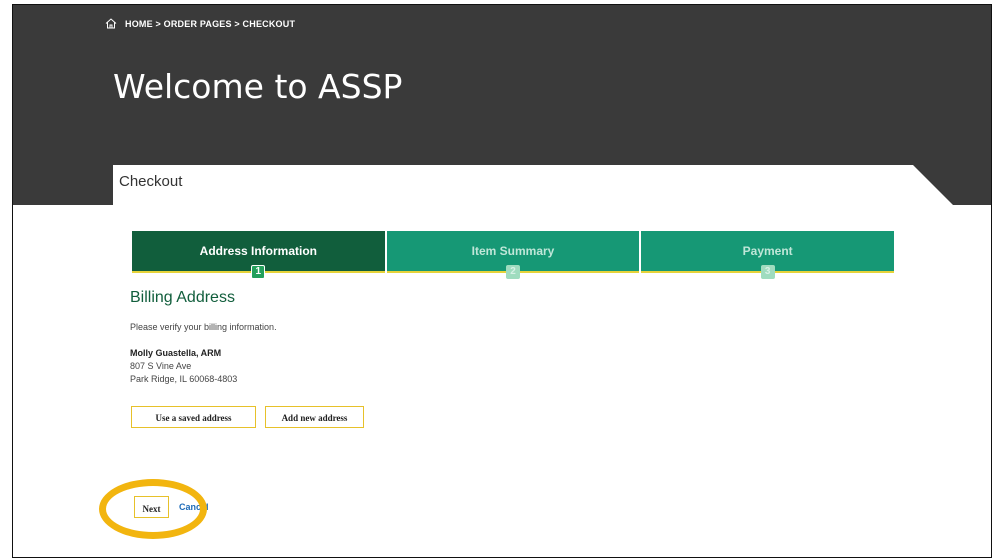 This screenshot has height=558, width=994. I want to click on billing-instruction: Please verify your billing information., so click(203, 327).